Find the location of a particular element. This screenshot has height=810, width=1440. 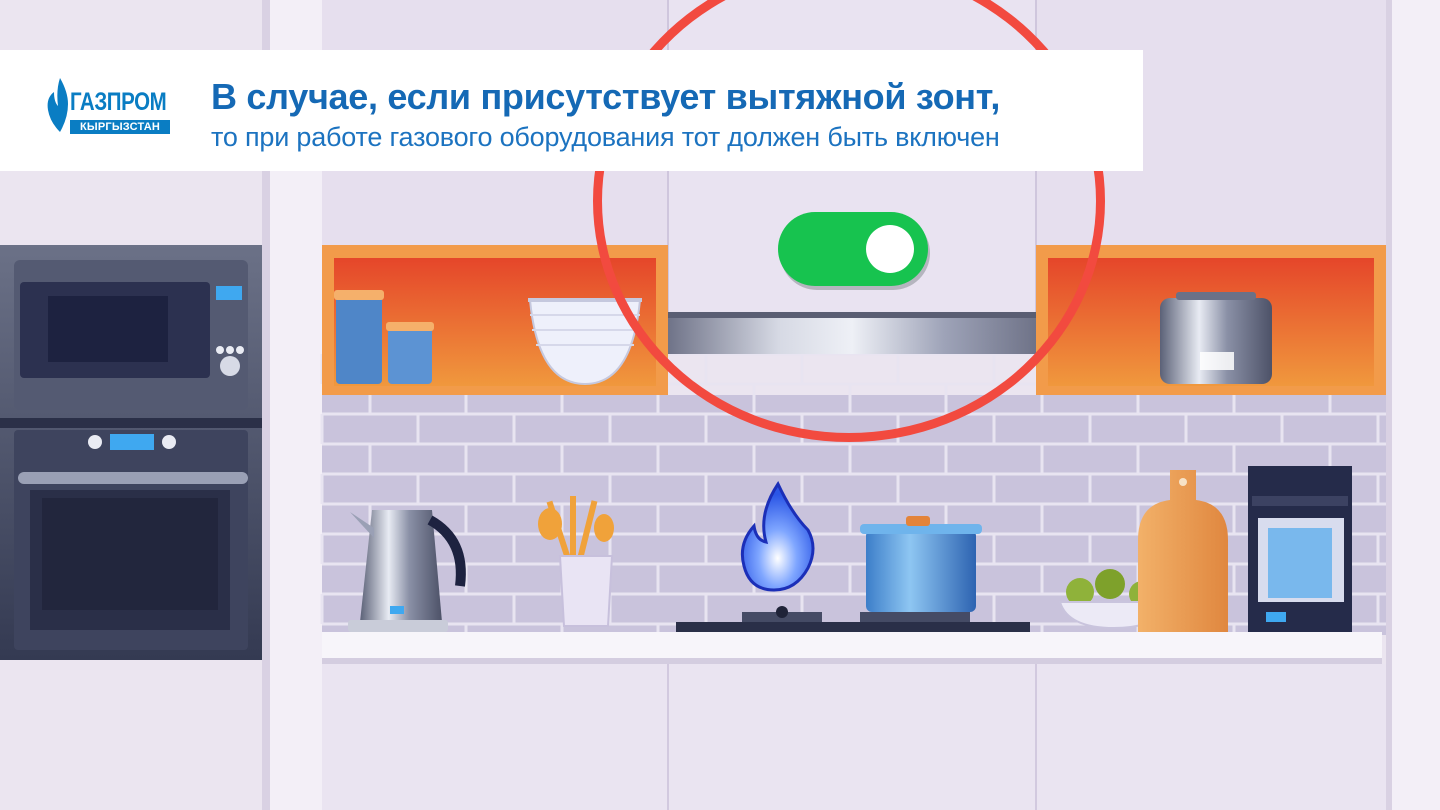

brand-region: КЫРГЫЗСТАН is located at coordinates (120, 127).